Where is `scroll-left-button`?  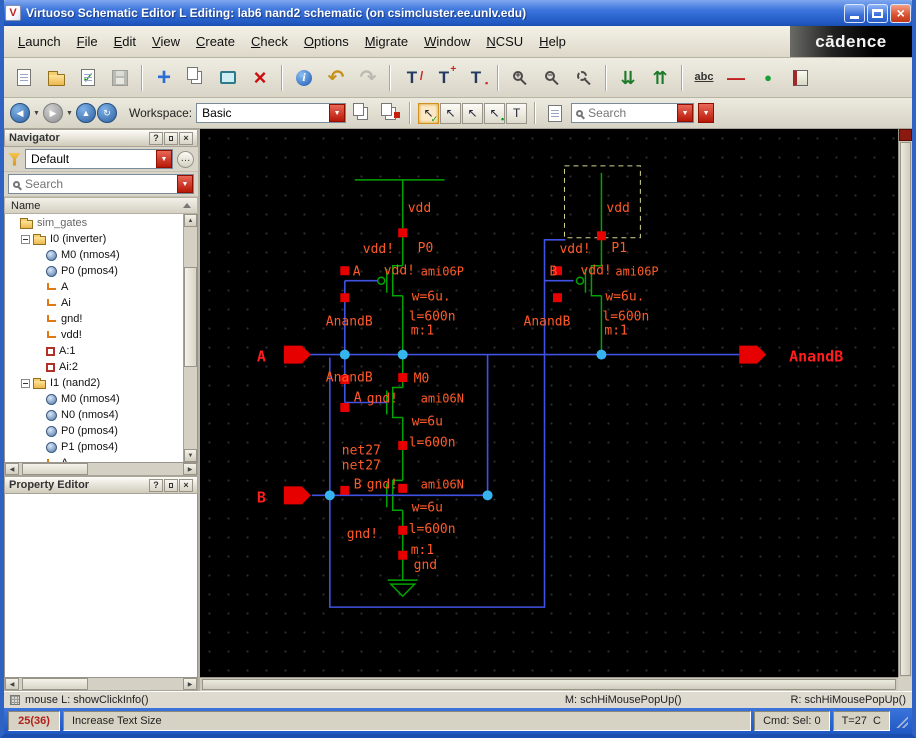
scroll-left-button is located at coordinates (12, 684).